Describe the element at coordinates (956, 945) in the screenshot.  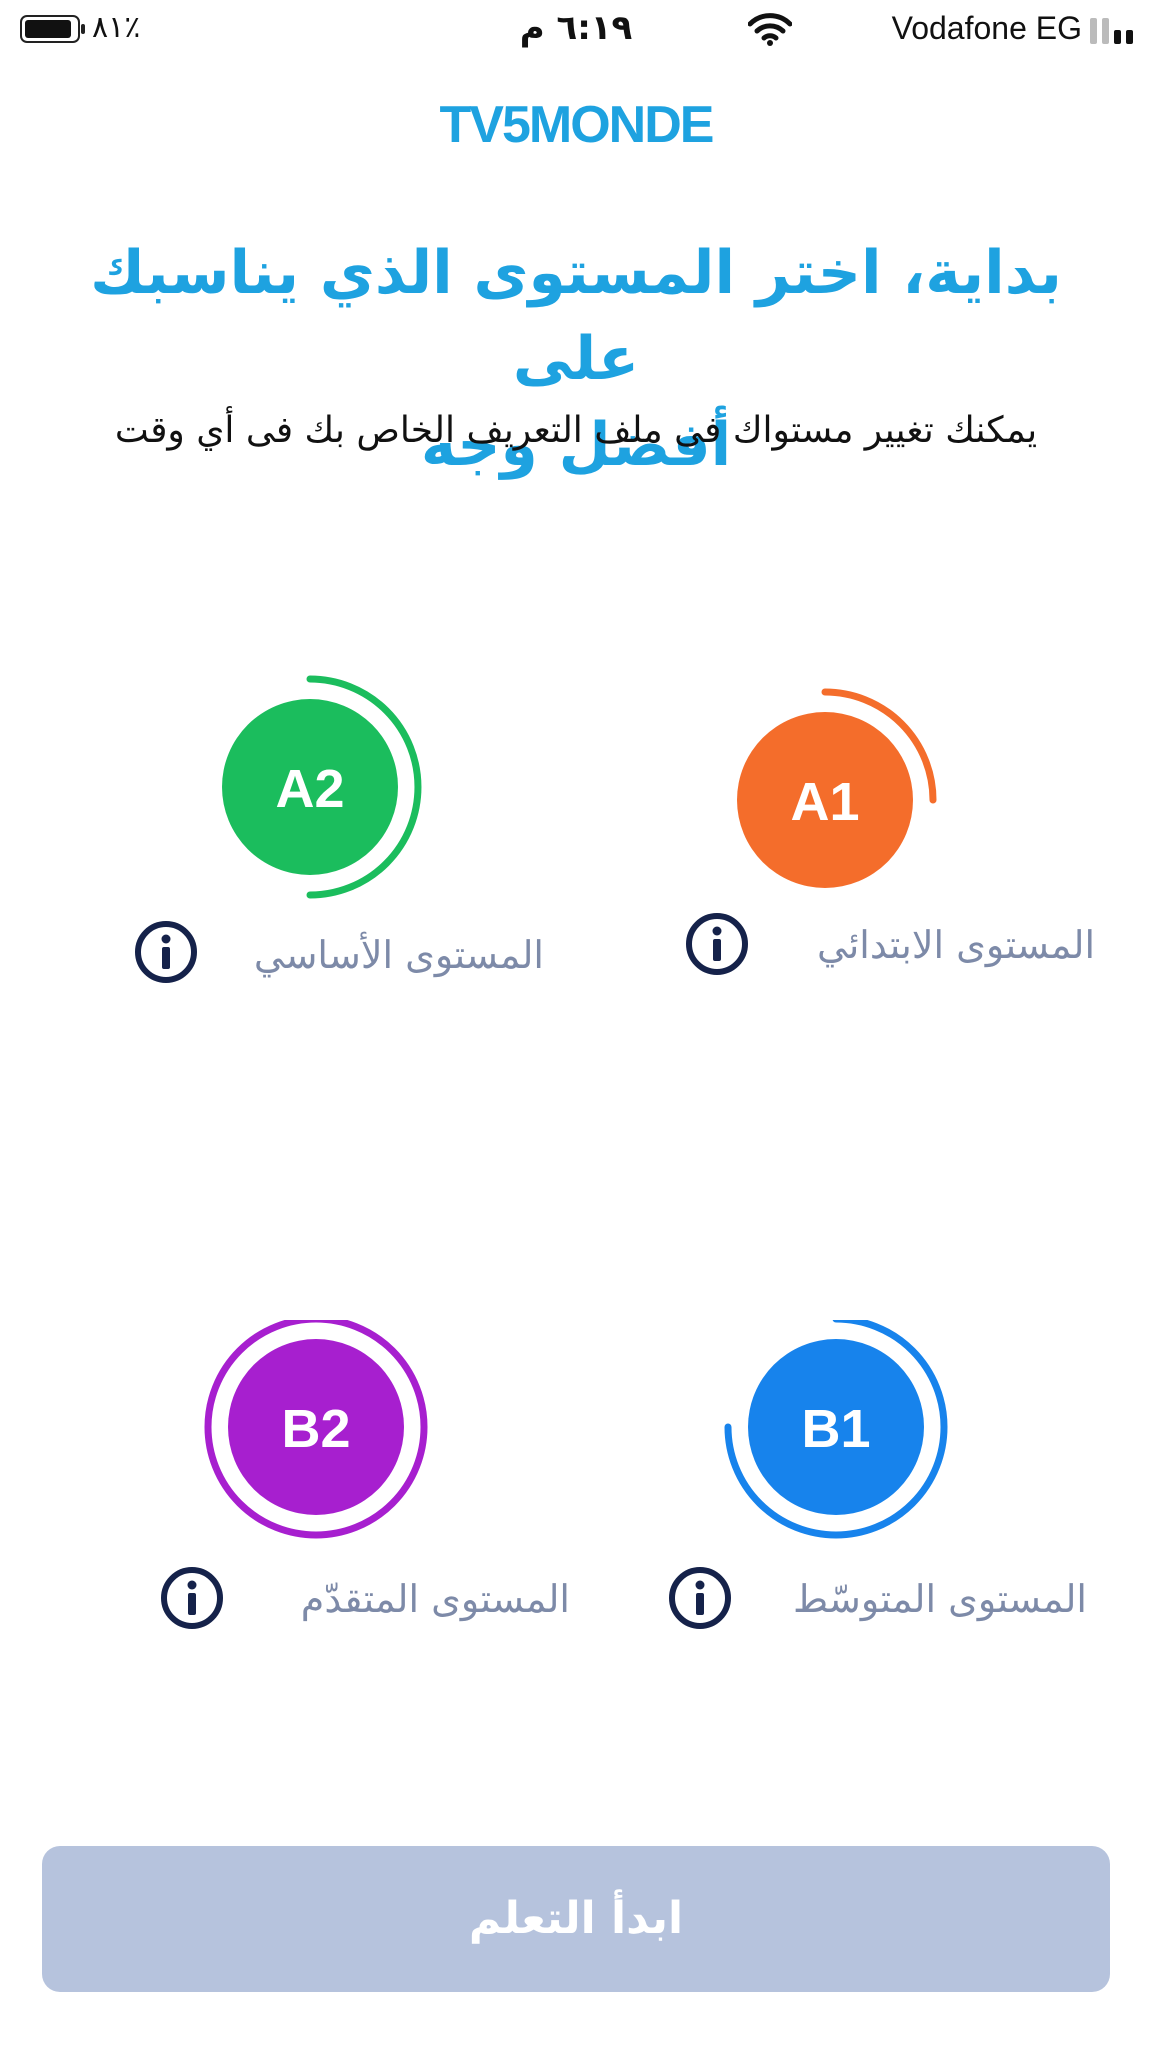
I see `level-label-a1: المستوى الابتدائي` at that location.